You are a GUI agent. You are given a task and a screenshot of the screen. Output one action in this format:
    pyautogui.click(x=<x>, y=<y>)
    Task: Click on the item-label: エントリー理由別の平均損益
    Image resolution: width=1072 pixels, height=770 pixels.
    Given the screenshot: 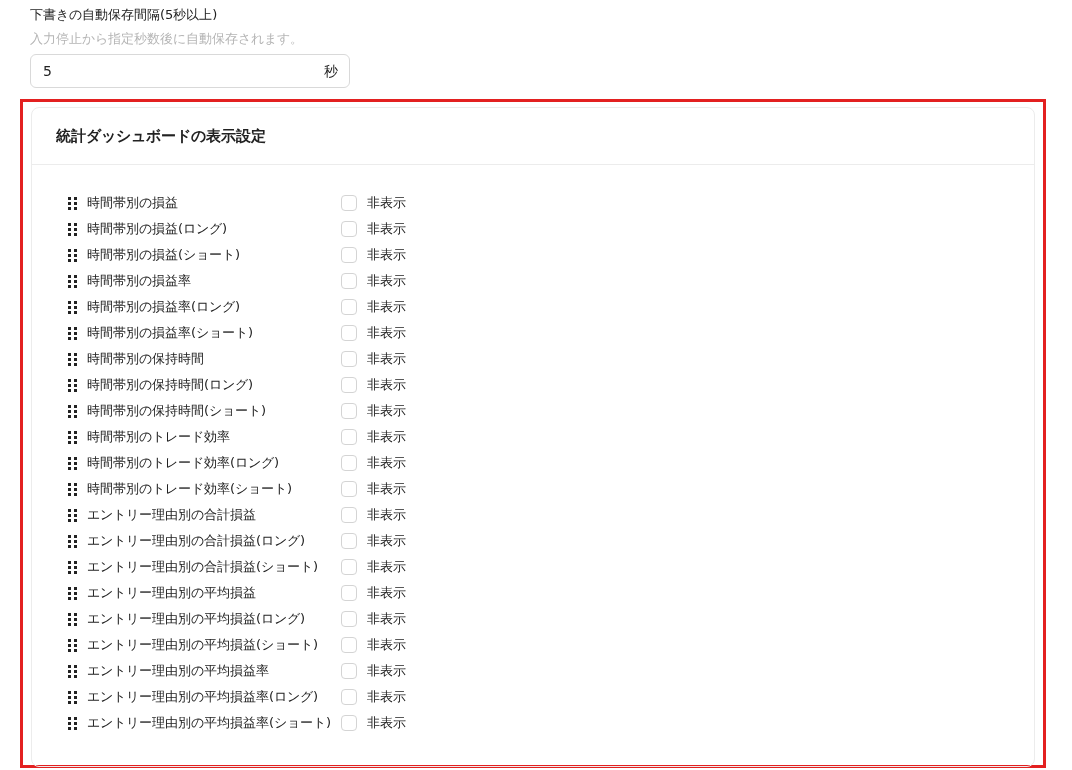 What is the action you would take?
    pyautogui.click(x=172, y=593)
    